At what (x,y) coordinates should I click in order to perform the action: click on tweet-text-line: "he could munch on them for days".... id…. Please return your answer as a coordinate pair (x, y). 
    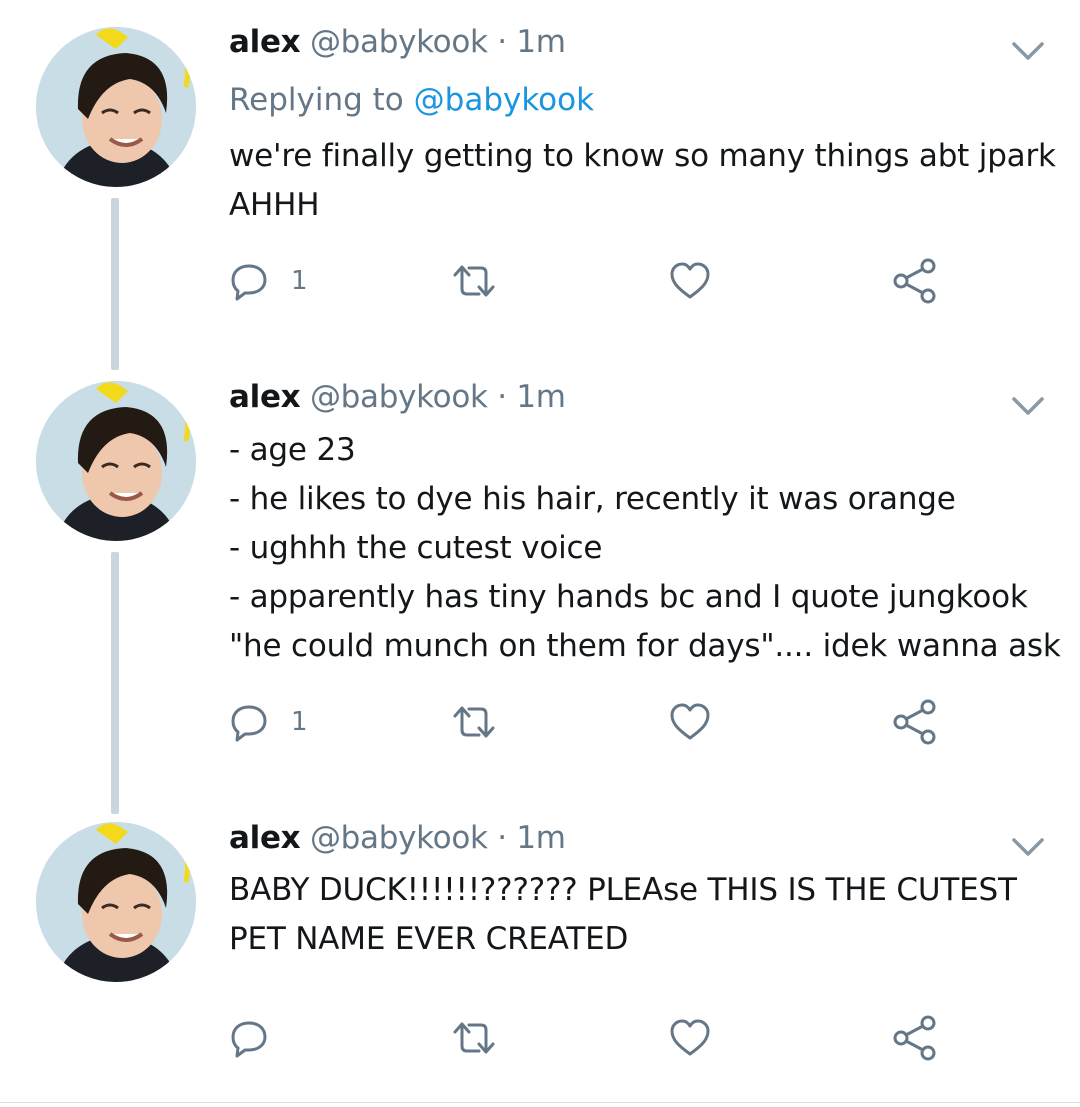
    Looking at the image, I should click on (645, 646).